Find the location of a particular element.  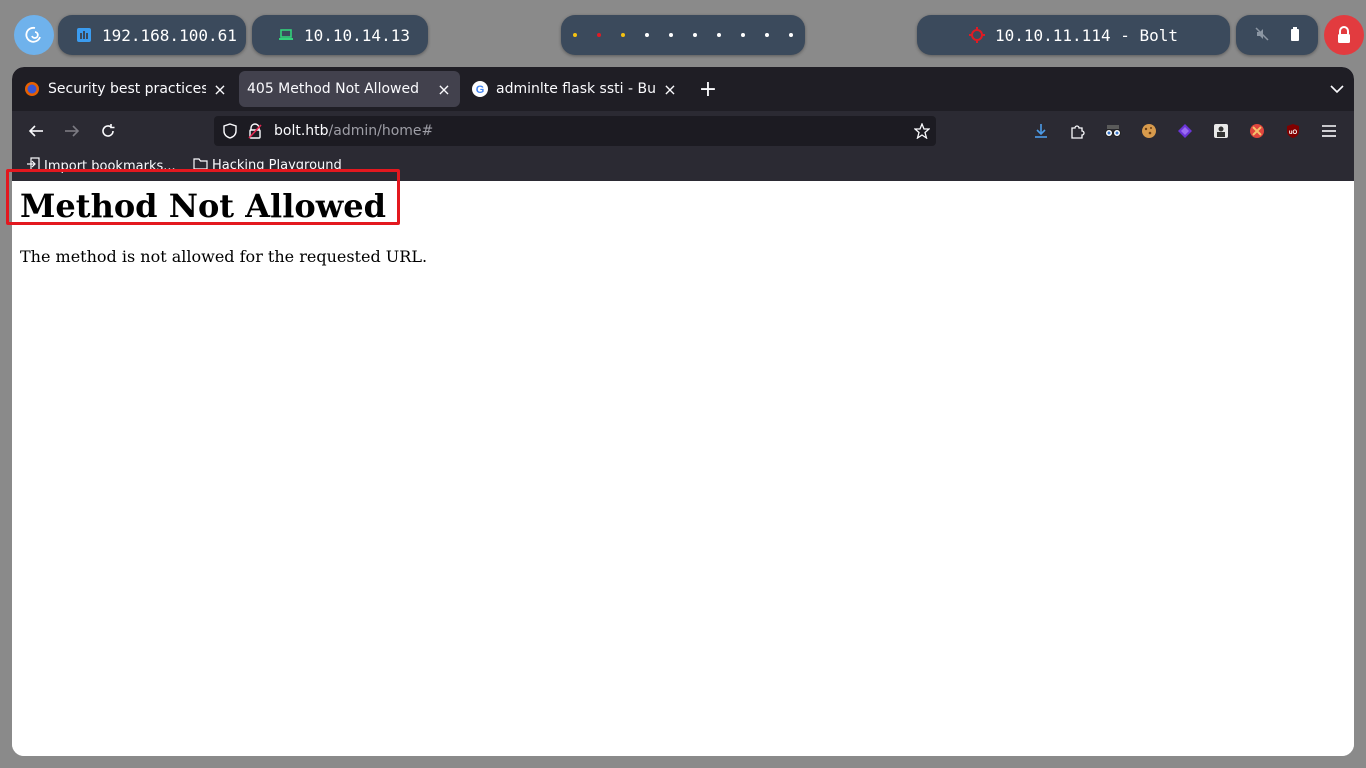

page-heading: Method Not Allowed is located at coordinates (203, 206).